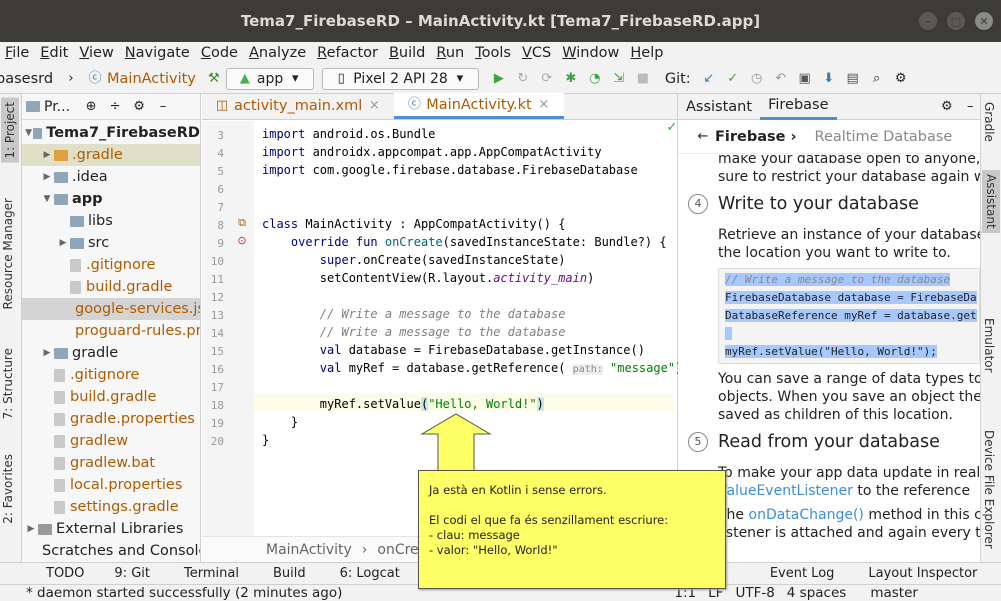 The image size is (1001, 601). I want to click on tab-device-file-explorer: Device File Explorer, so click(989, 489).